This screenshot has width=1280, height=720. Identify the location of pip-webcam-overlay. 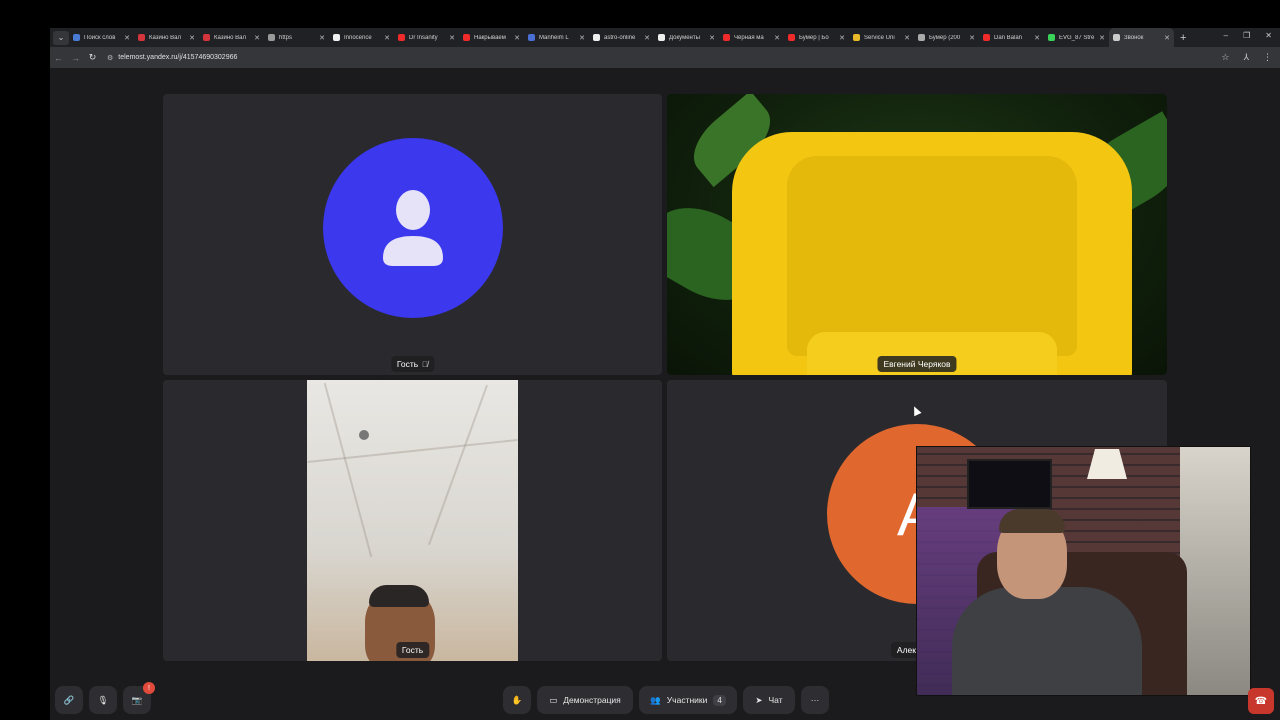
(1083, 571).